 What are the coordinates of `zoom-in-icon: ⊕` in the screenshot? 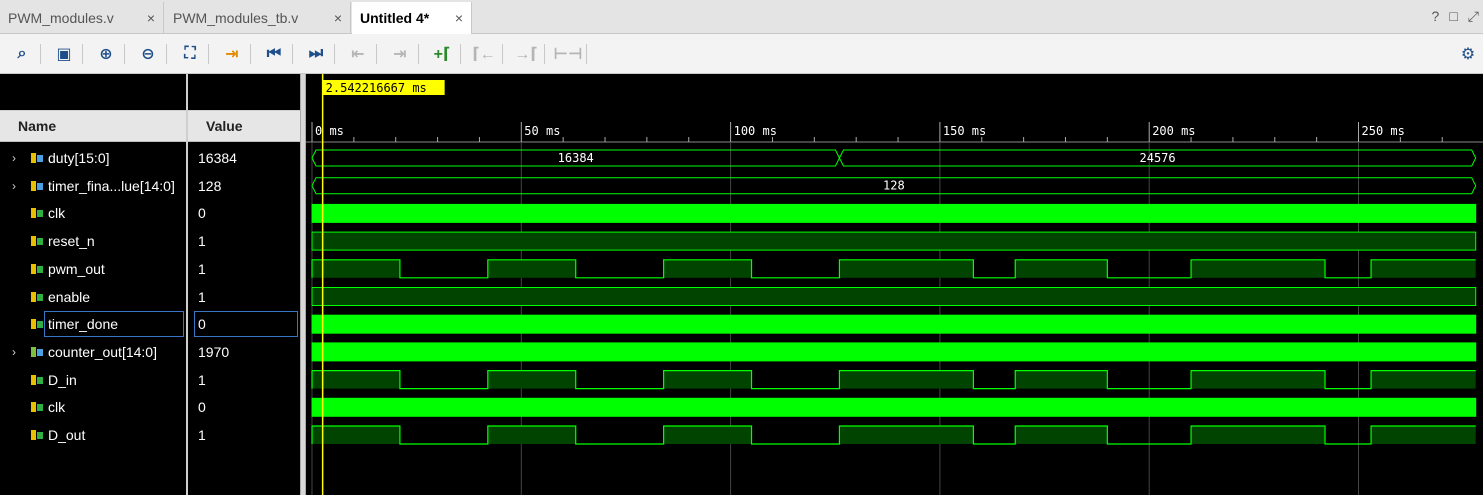 It's located at (106, 54).